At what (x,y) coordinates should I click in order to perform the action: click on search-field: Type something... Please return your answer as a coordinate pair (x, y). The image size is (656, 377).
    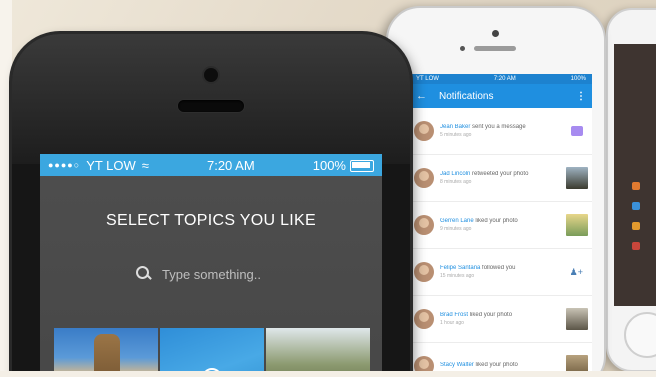
    Looking at the image, I should click on (198, 274).